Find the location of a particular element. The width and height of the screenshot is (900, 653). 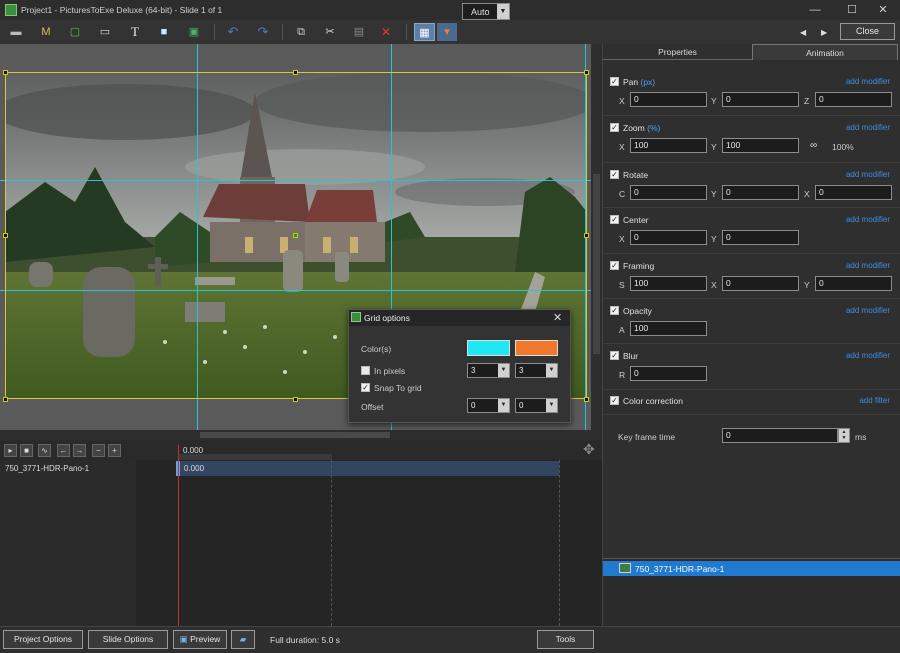

center-x-input: 0 is located at coordinates (668, 237).